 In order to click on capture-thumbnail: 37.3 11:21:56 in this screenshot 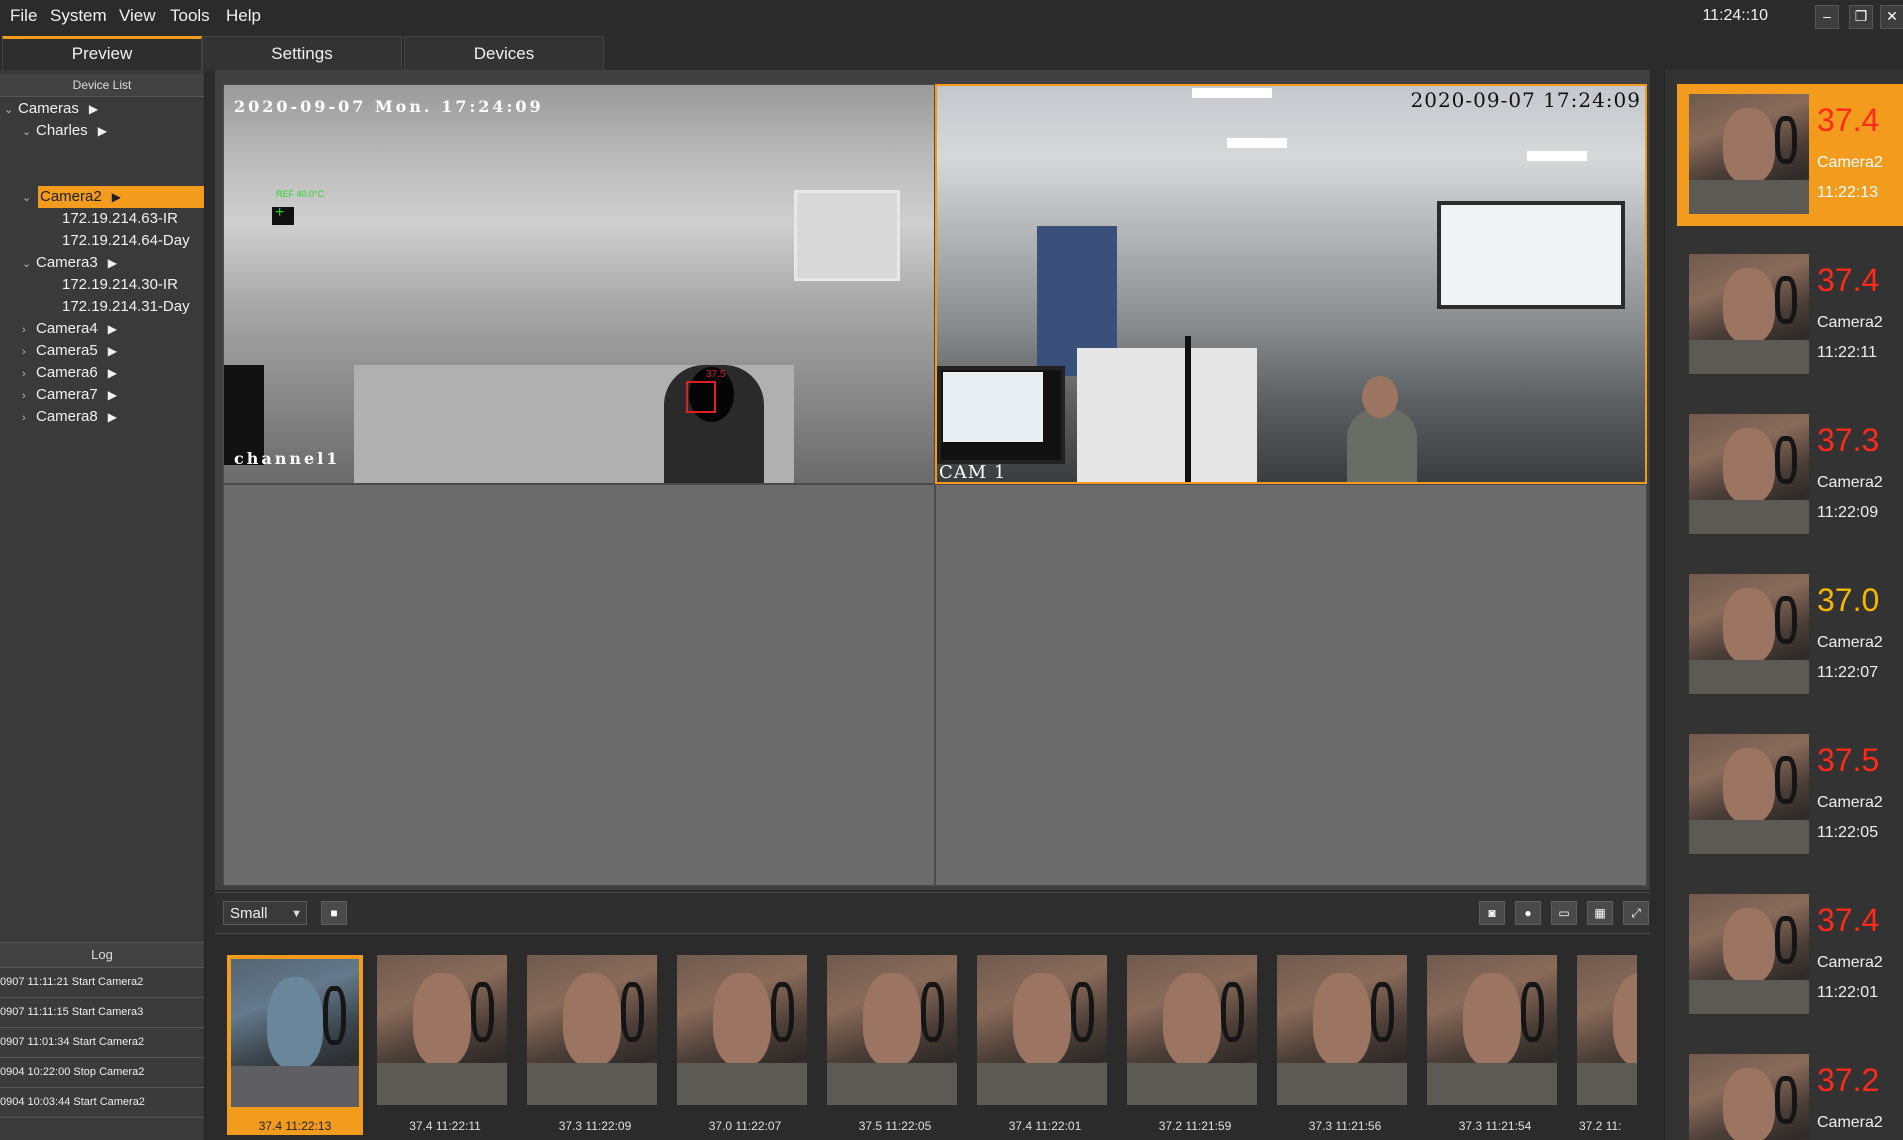, I will do `click(1345, 1045)`.